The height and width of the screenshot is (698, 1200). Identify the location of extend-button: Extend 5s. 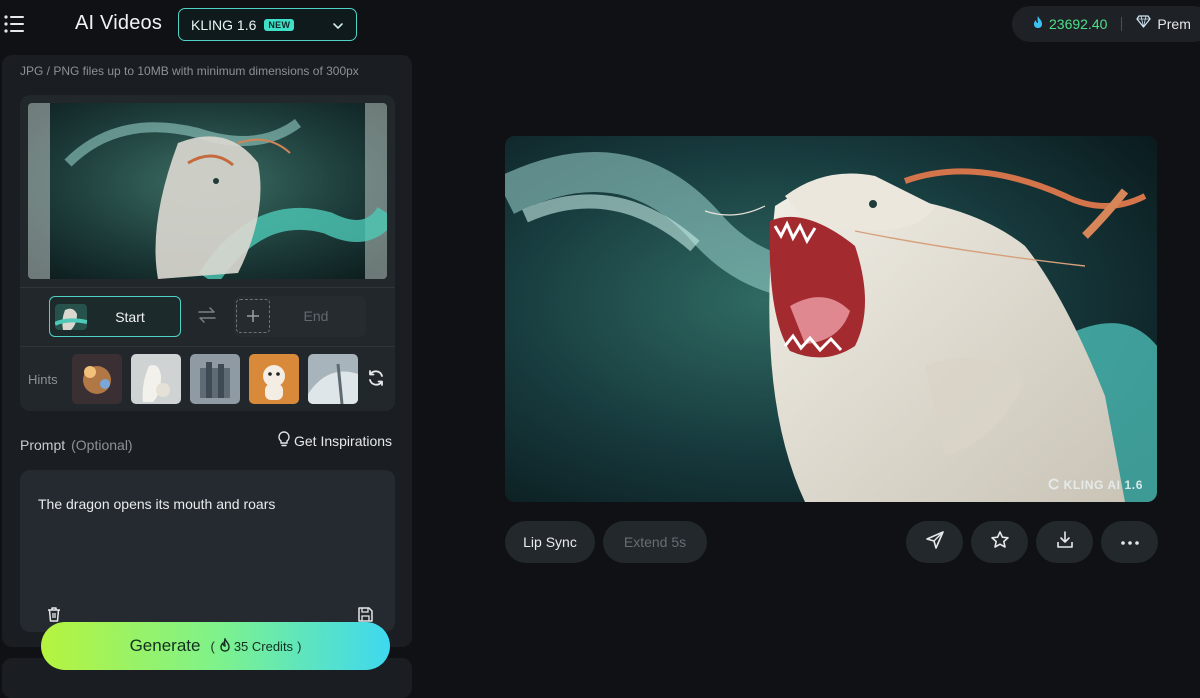
(655, 542).